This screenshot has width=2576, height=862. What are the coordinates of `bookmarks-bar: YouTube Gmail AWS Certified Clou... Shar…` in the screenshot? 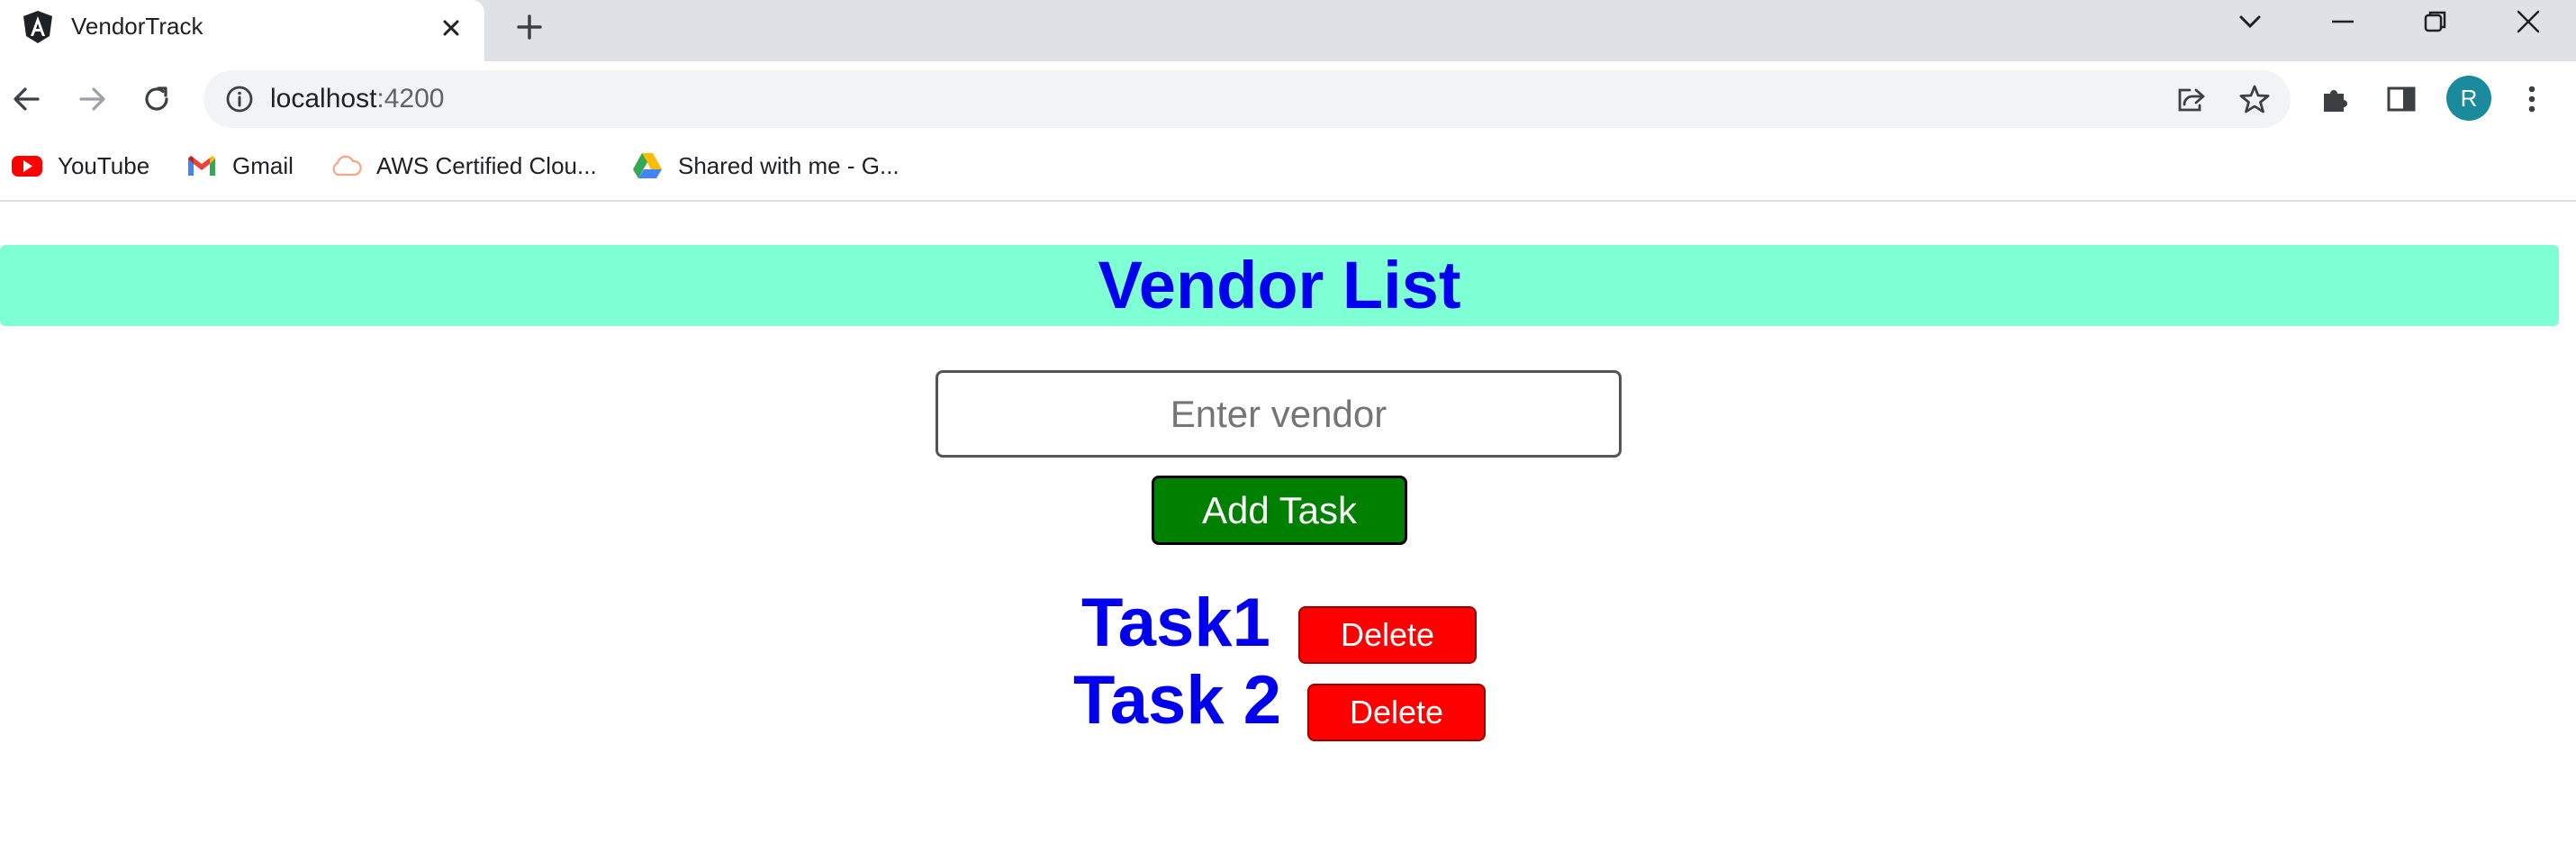 It's located at (1288, 169).